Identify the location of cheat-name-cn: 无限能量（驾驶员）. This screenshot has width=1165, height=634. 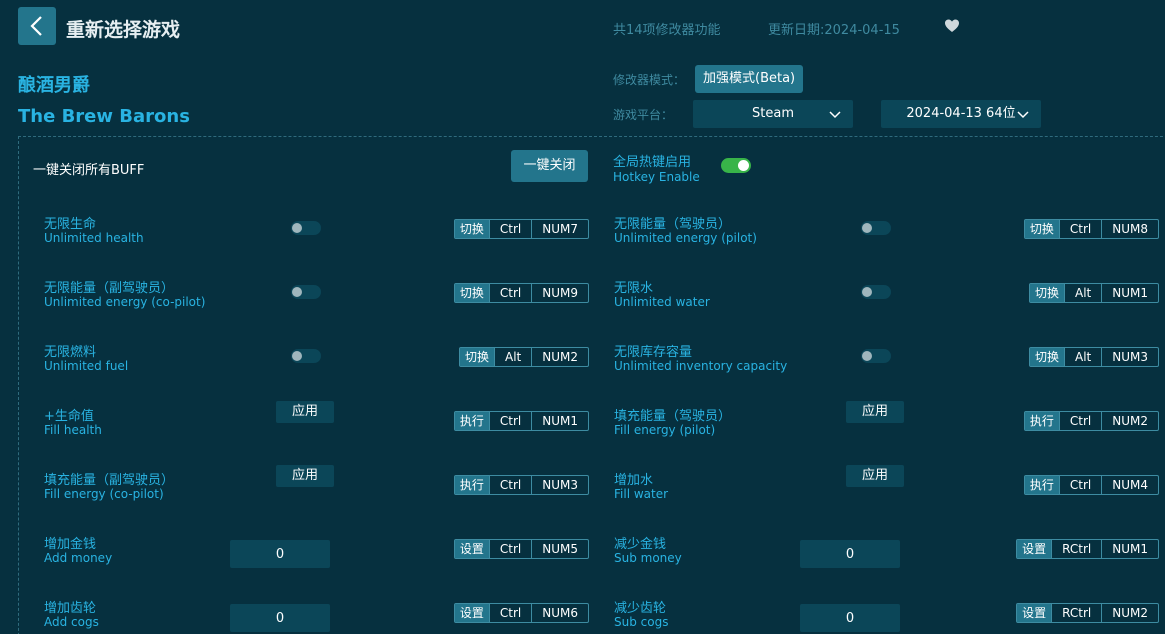
(673, 224).